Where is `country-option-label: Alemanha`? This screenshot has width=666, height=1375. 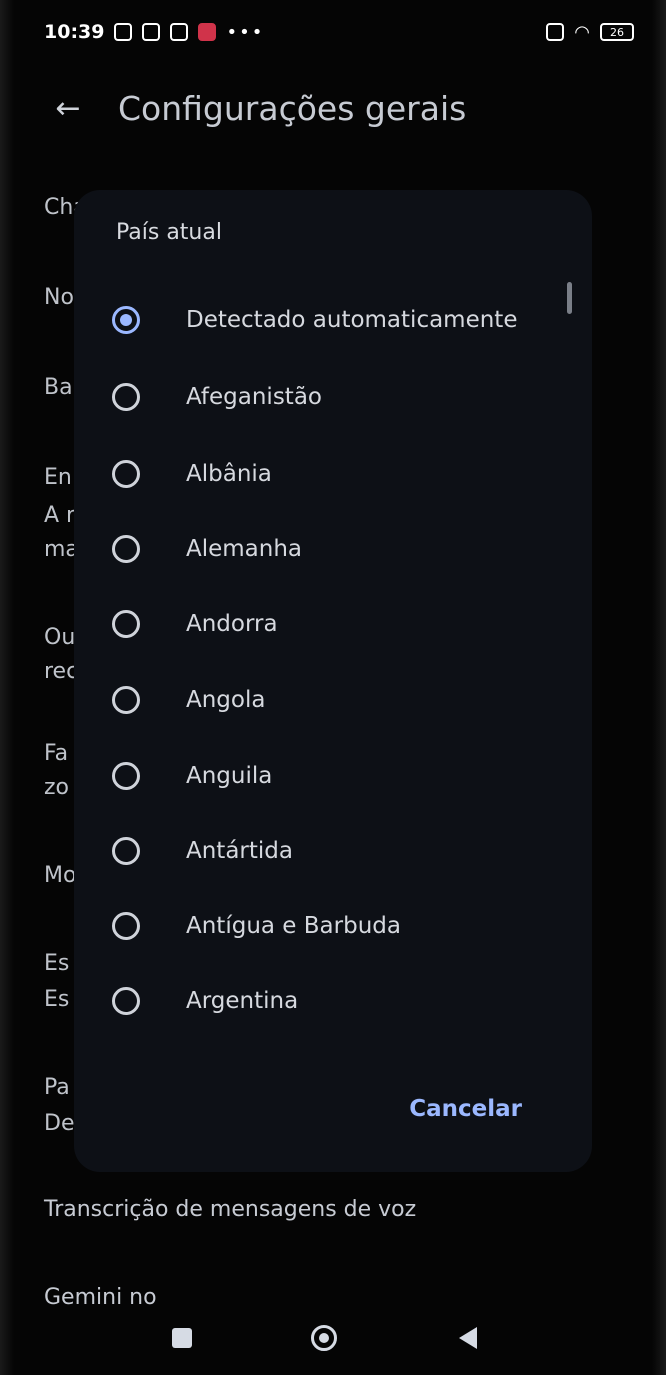
country-option-label: Alemanha is located at coordinates (244, 549).